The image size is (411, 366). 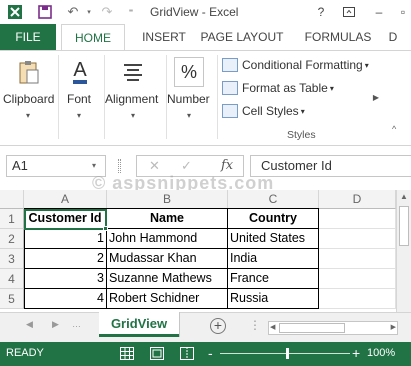 What do you see at coordinates (167, 239) in the screenshot?
I see `cell-b2: John Hammond` at bounding box center [167, 239].